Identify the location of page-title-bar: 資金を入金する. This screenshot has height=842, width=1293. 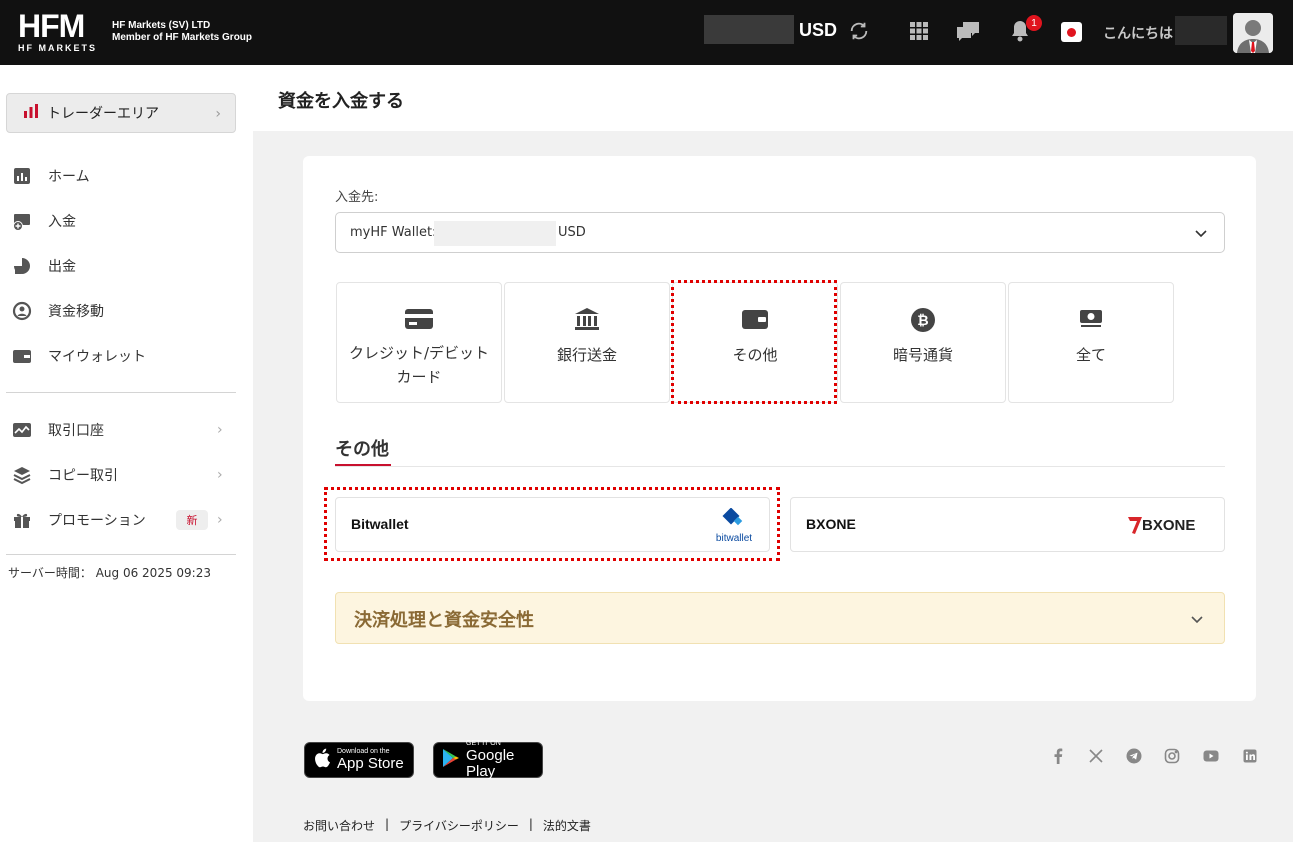
(773, 98).